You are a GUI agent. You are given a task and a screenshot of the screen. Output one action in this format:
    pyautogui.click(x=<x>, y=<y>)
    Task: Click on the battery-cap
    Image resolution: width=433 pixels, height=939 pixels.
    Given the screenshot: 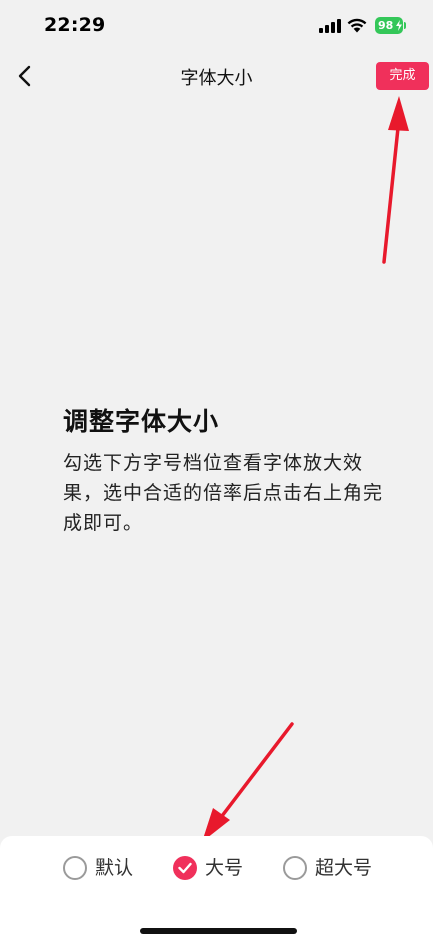 What is the action you would take?
    pyautogui.click(x=405, y=25)
    